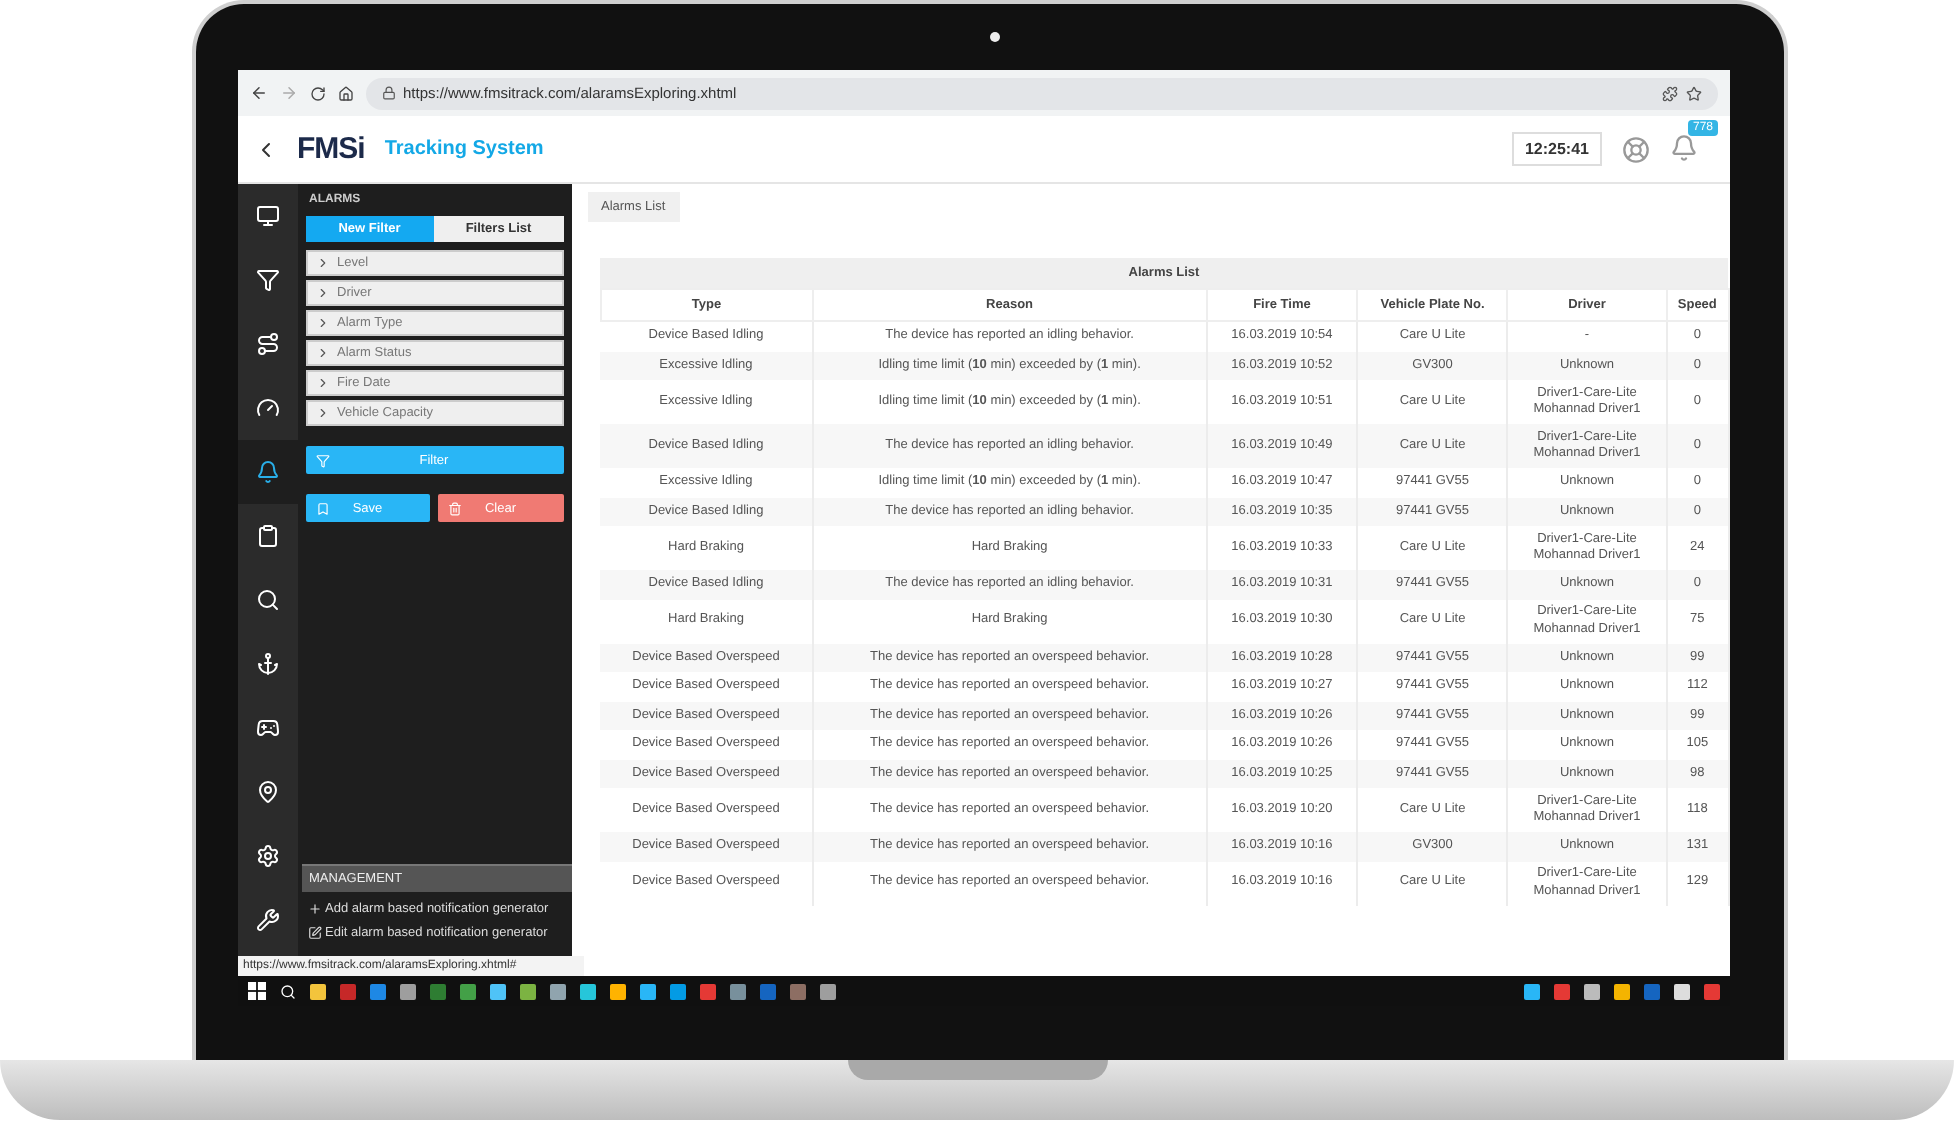  I want to click on home-icon, so click(345, 93).